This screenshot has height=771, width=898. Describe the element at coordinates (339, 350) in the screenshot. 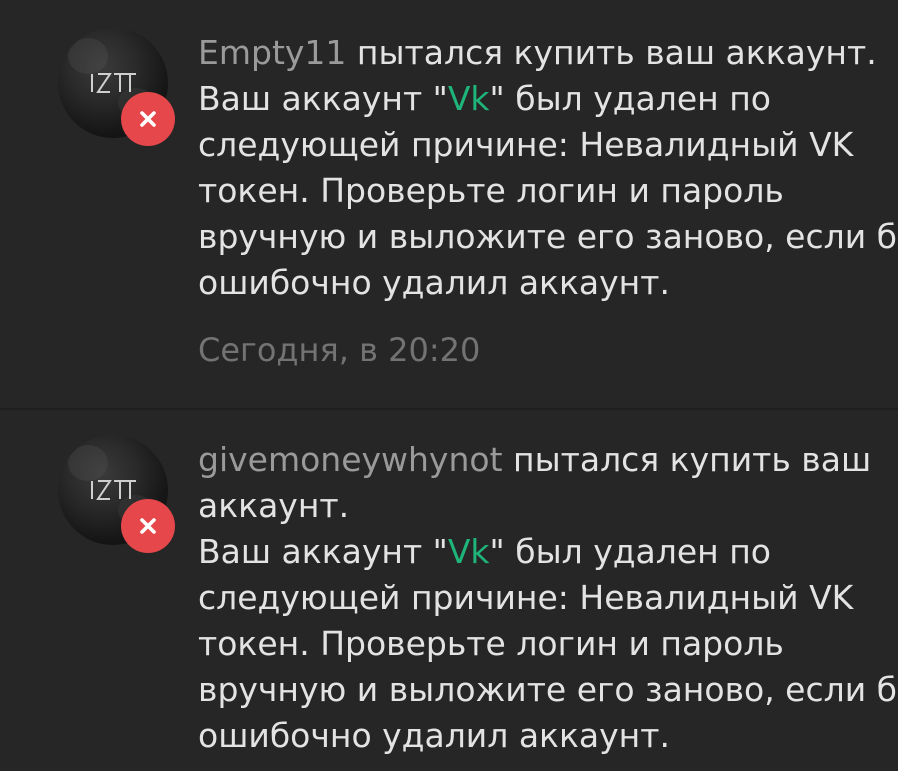

I see `timestamp: Сегодня, в 20:20` at that location.